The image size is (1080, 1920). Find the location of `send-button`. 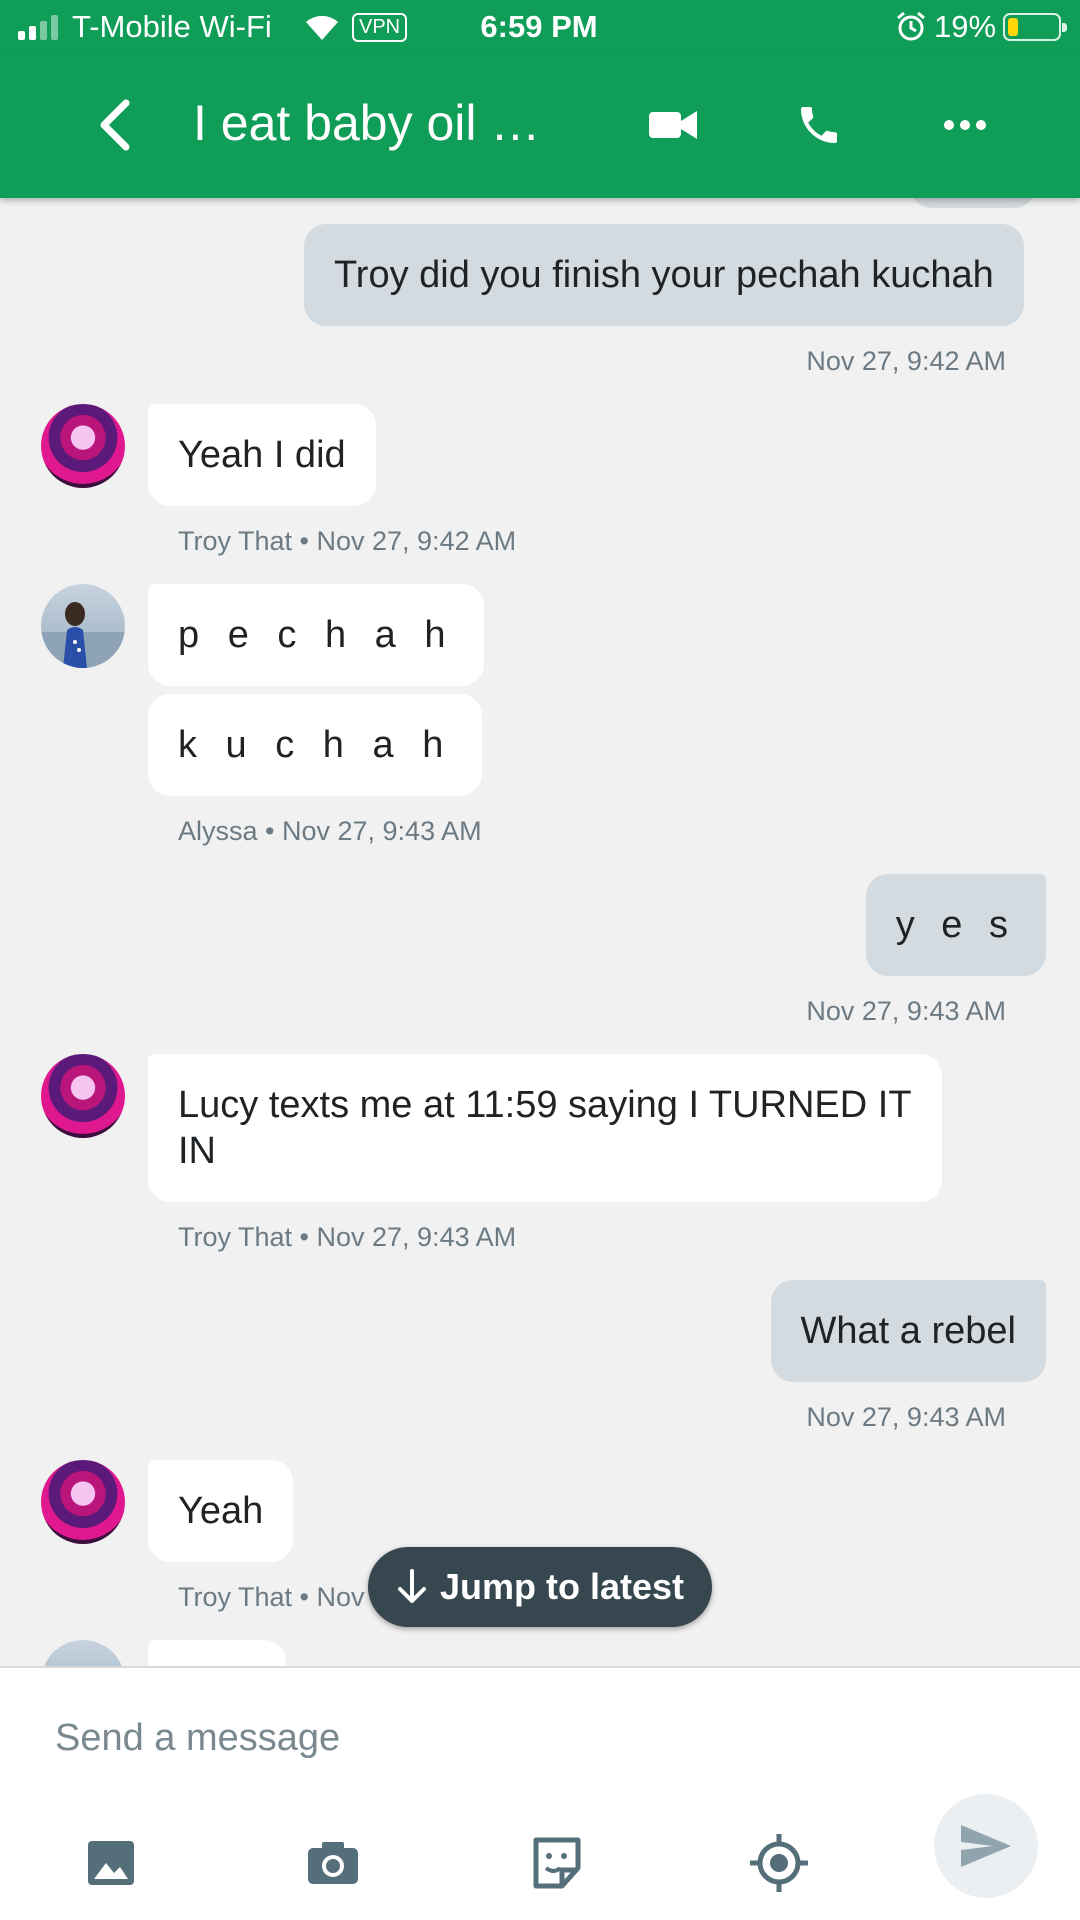

send-button is located at coordinates (986, 1846).